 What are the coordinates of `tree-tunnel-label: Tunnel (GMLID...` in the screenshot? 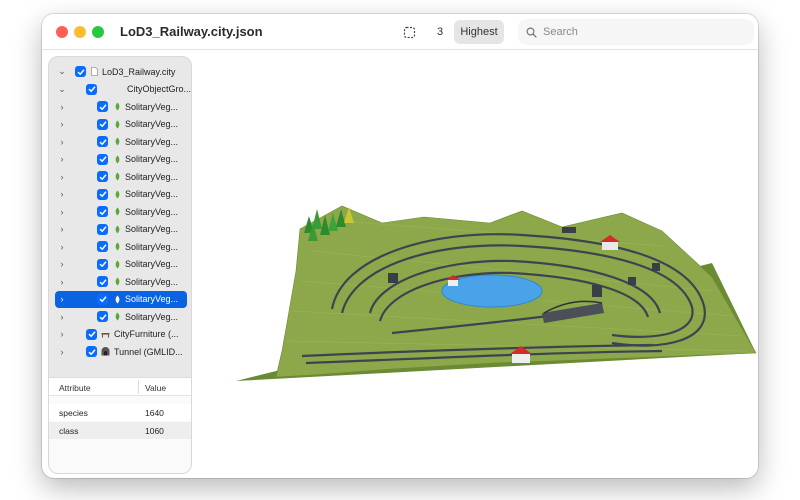 It's located at (148, 351).